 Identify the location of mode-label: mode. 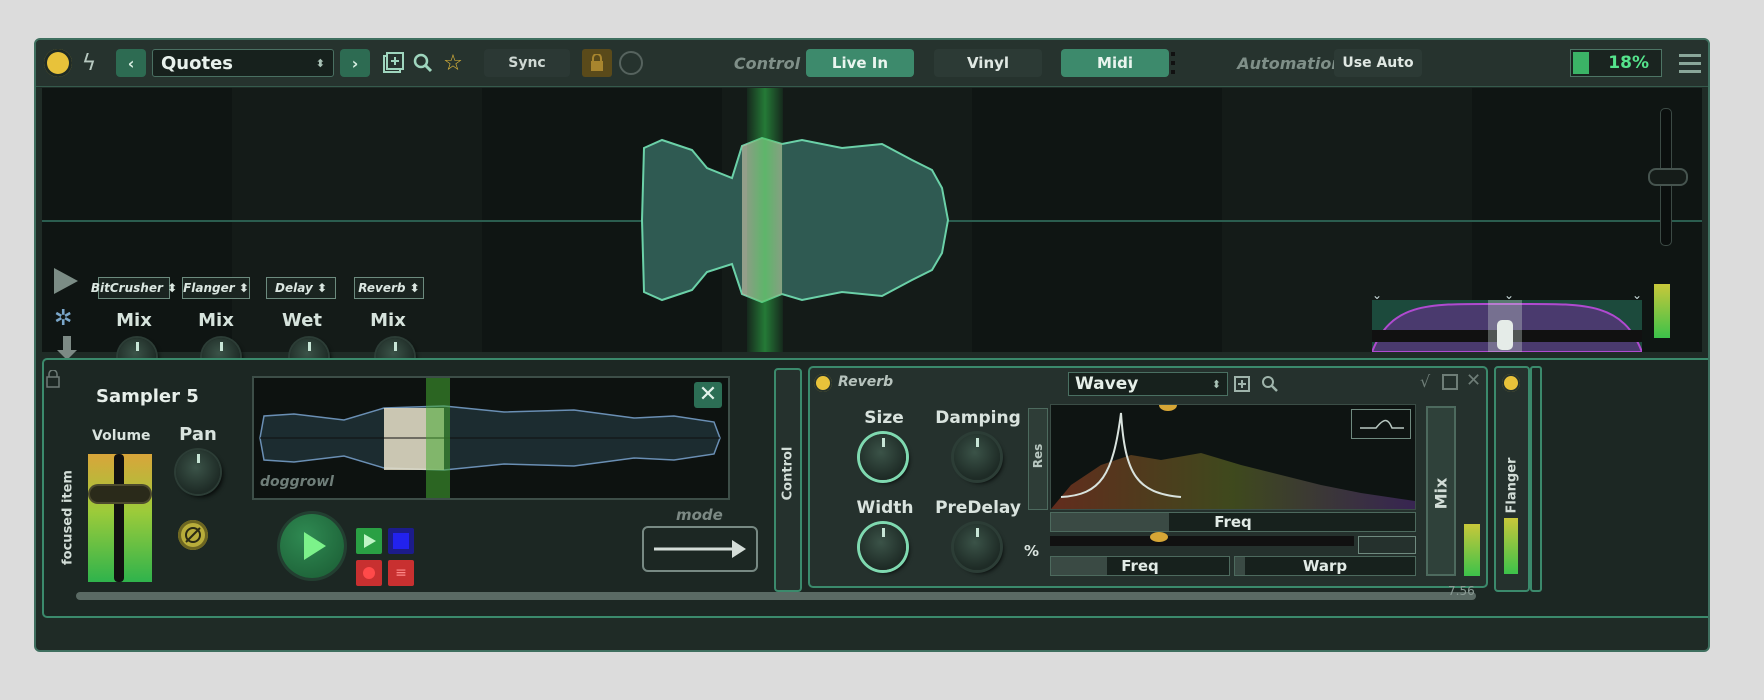
(699, 515).